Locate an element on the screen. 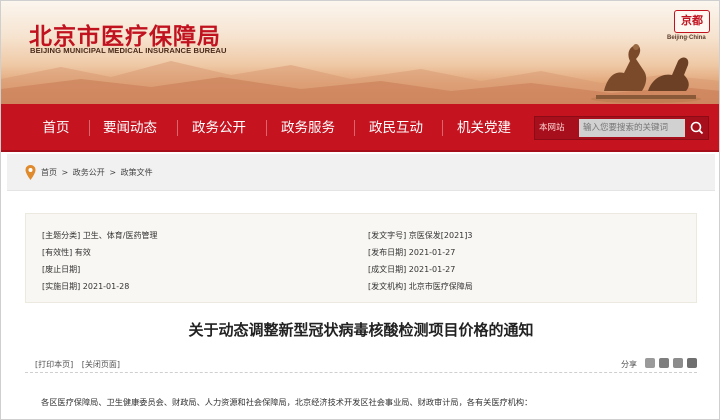 This screenshot has height=420, width=720. meta-effective-date: [实施日期] 2021-01-28 is located at coordinates (85, 286).